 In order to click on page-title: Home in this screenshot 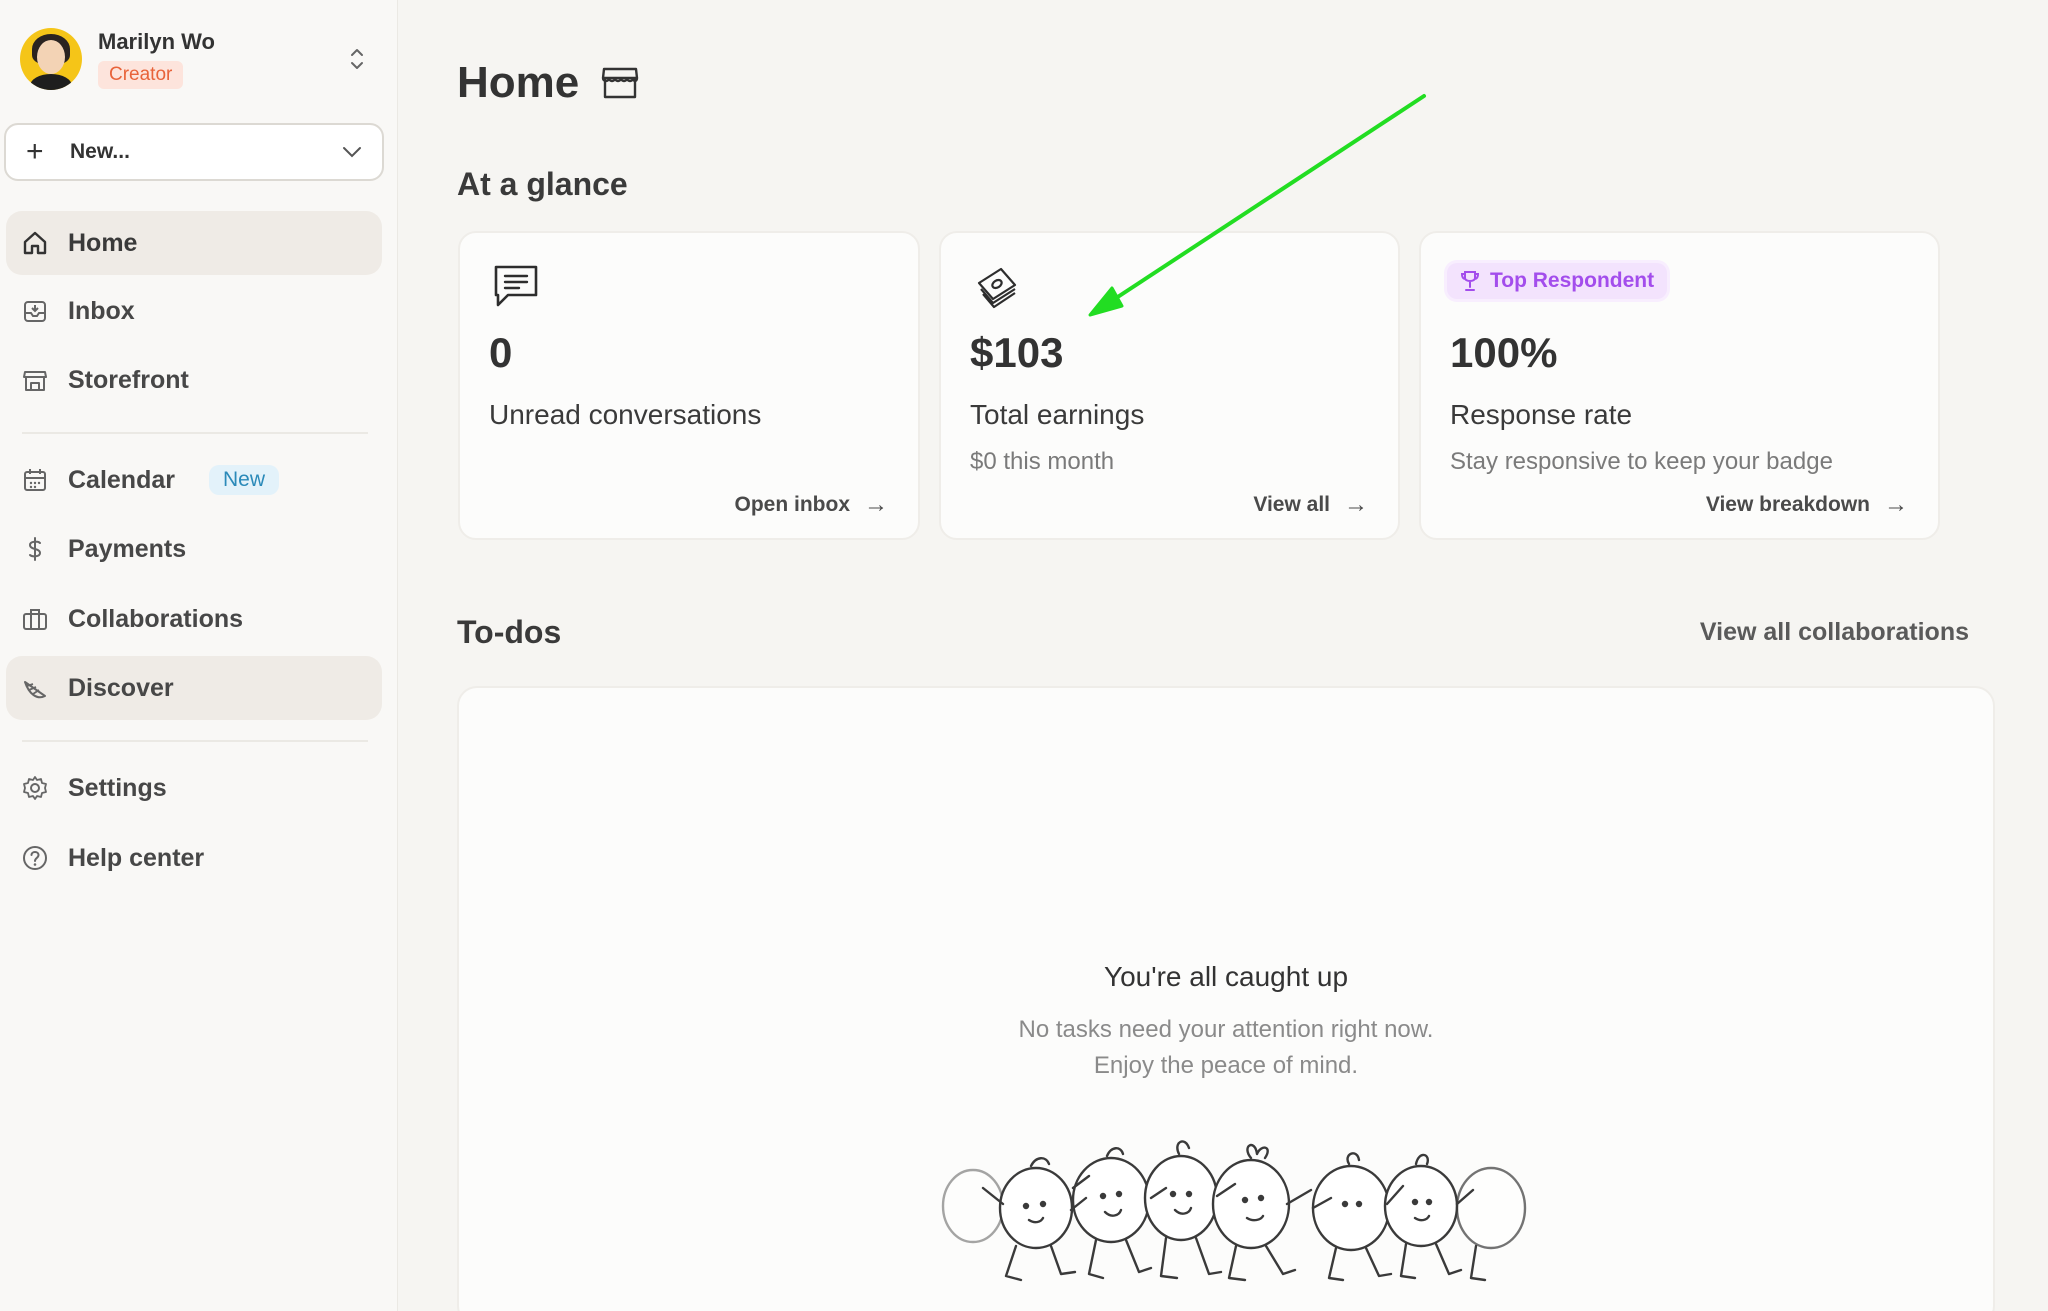, I will do `click(548, 83)`.